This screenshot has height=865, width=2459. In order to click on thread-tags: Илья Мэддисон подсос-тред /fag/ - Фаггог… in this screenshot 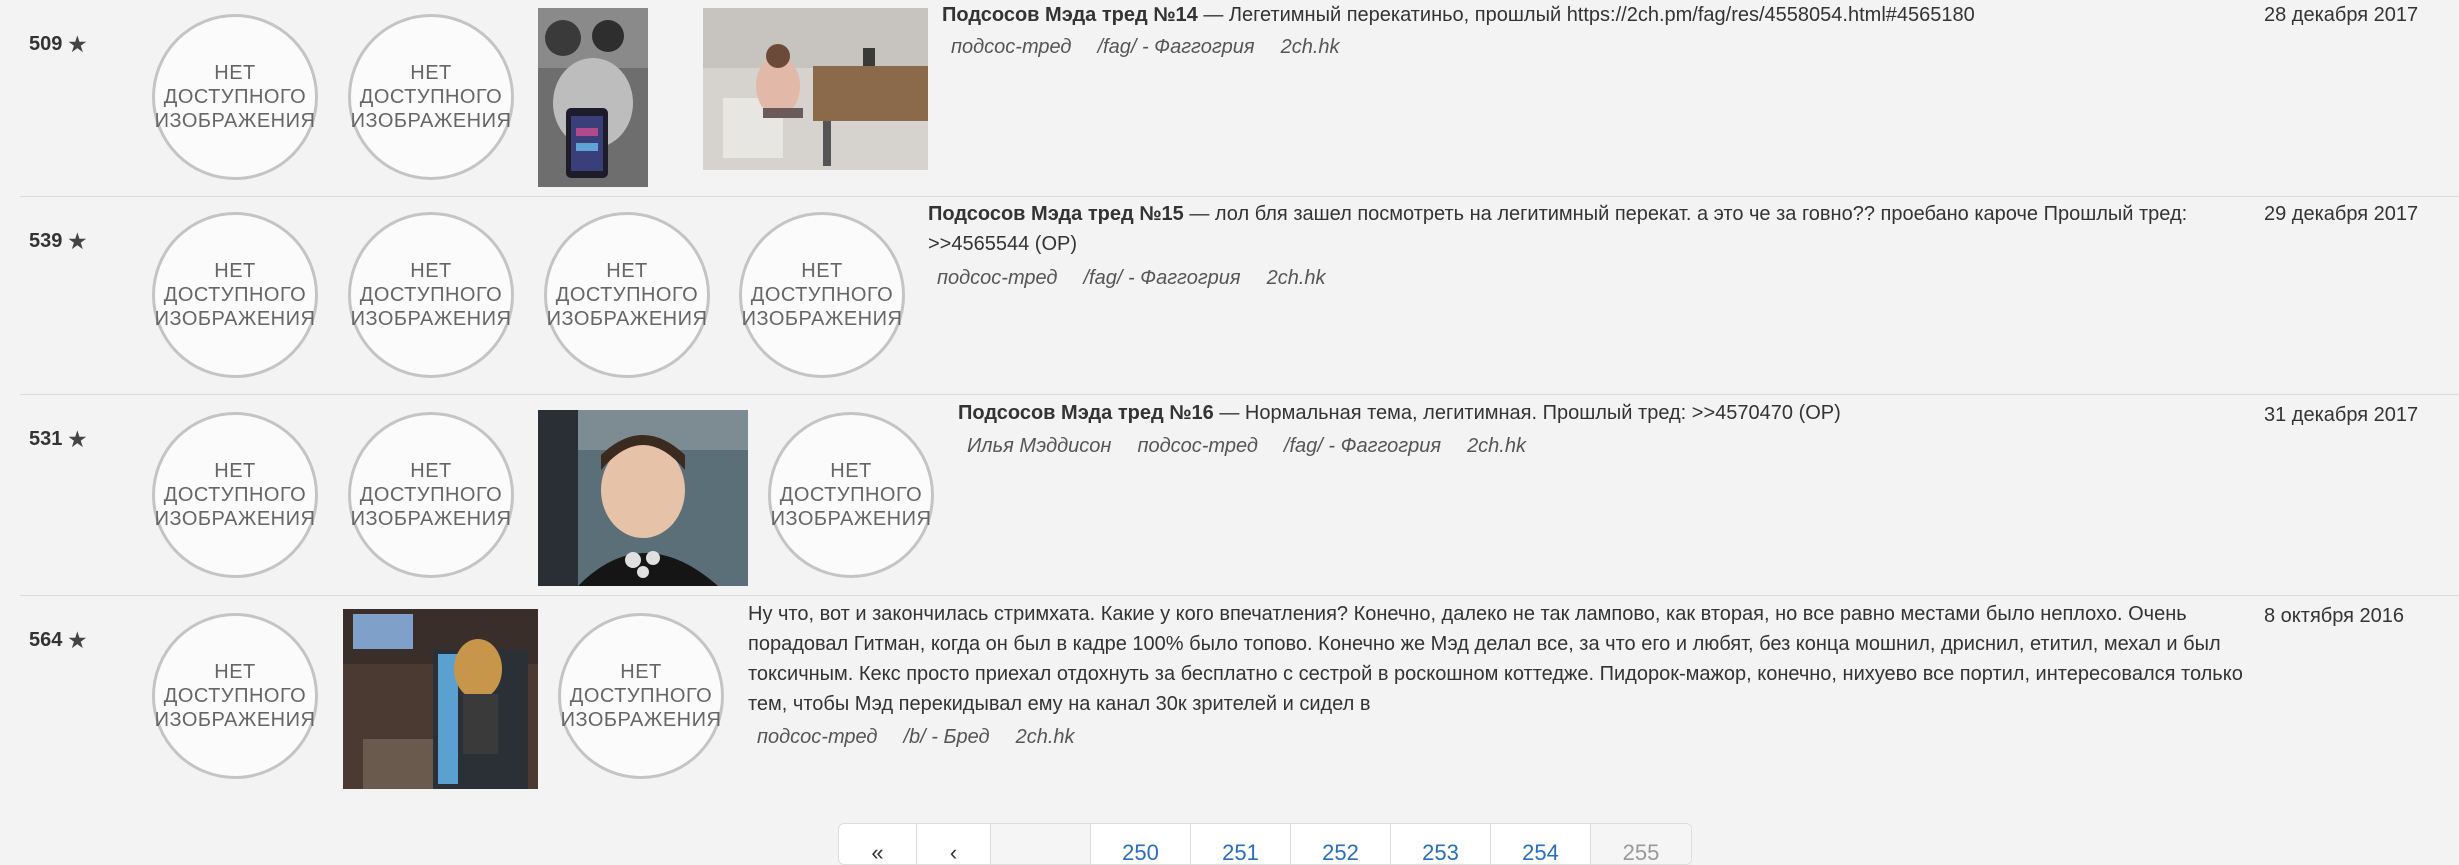, I will do `click(1246, 446)`.